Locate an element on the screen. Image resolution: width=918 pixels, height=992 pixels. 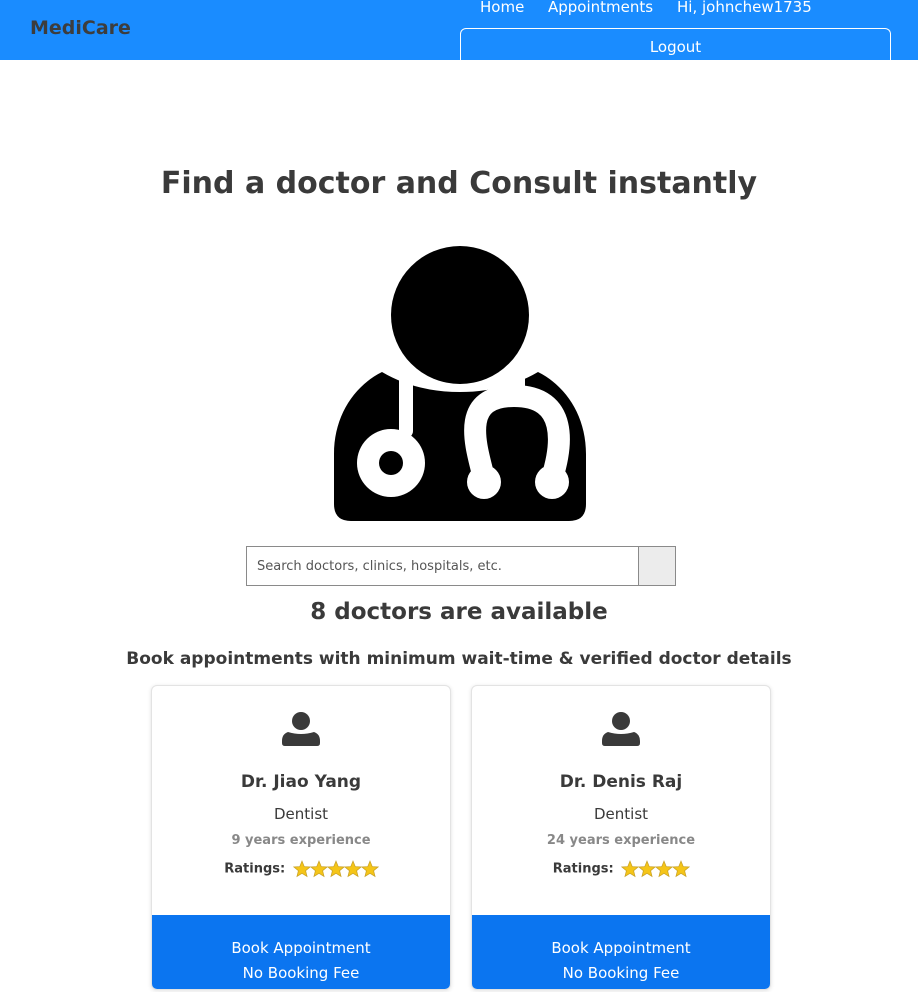
search-input is located at coordinates (442, 566).